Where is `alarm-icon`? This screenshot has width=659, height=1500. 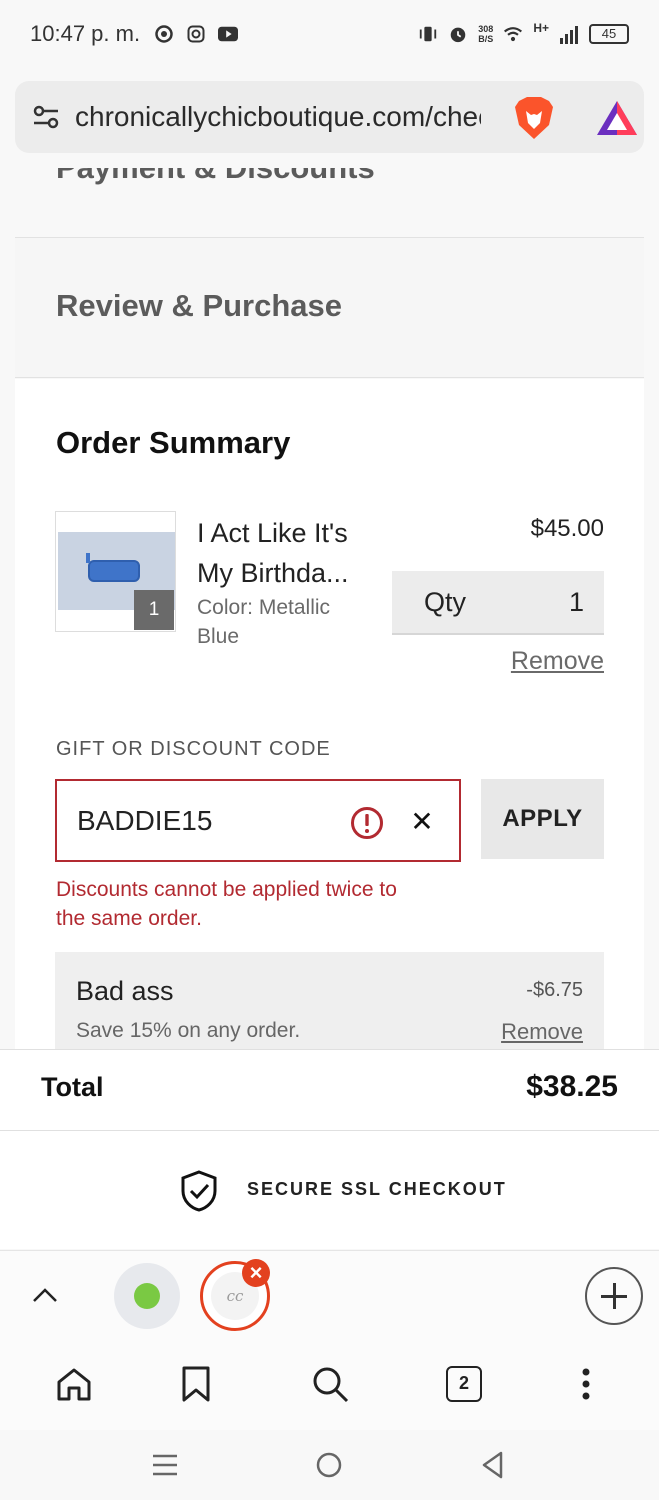
alarm-icon is located at coordinates (458, 34).